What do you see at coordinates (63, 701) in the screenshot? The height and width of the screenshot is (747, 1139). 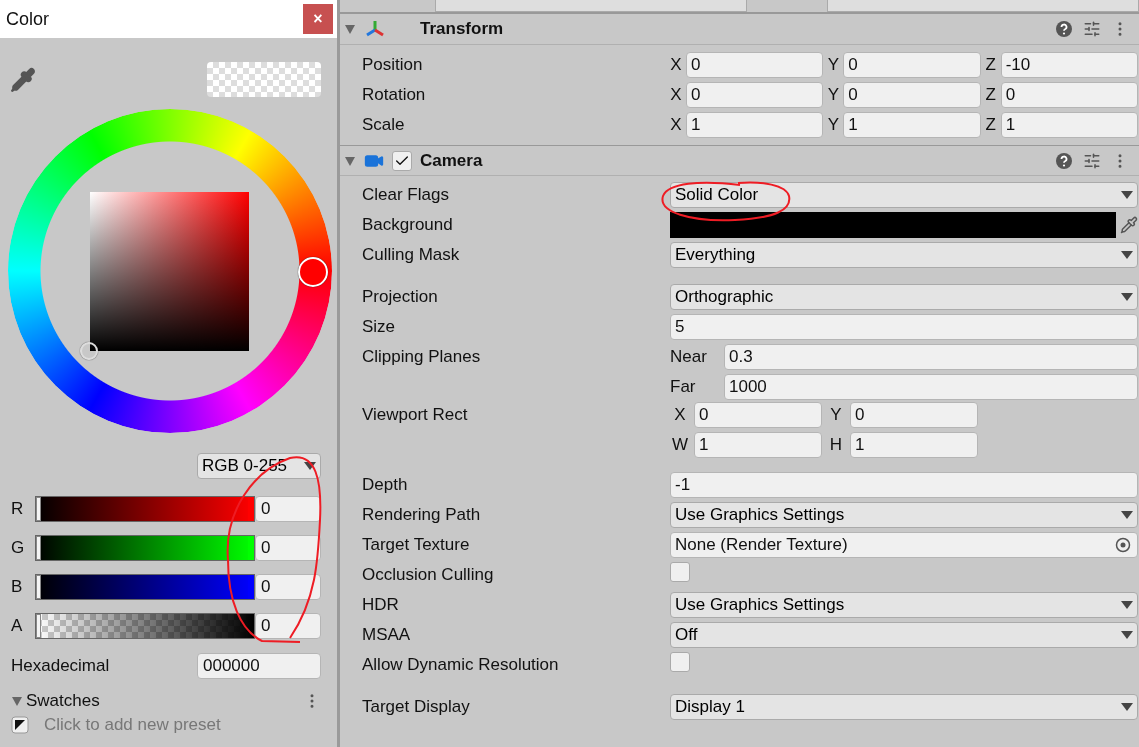 I see `section-title: Swatches` at bounding box center [63, 701].